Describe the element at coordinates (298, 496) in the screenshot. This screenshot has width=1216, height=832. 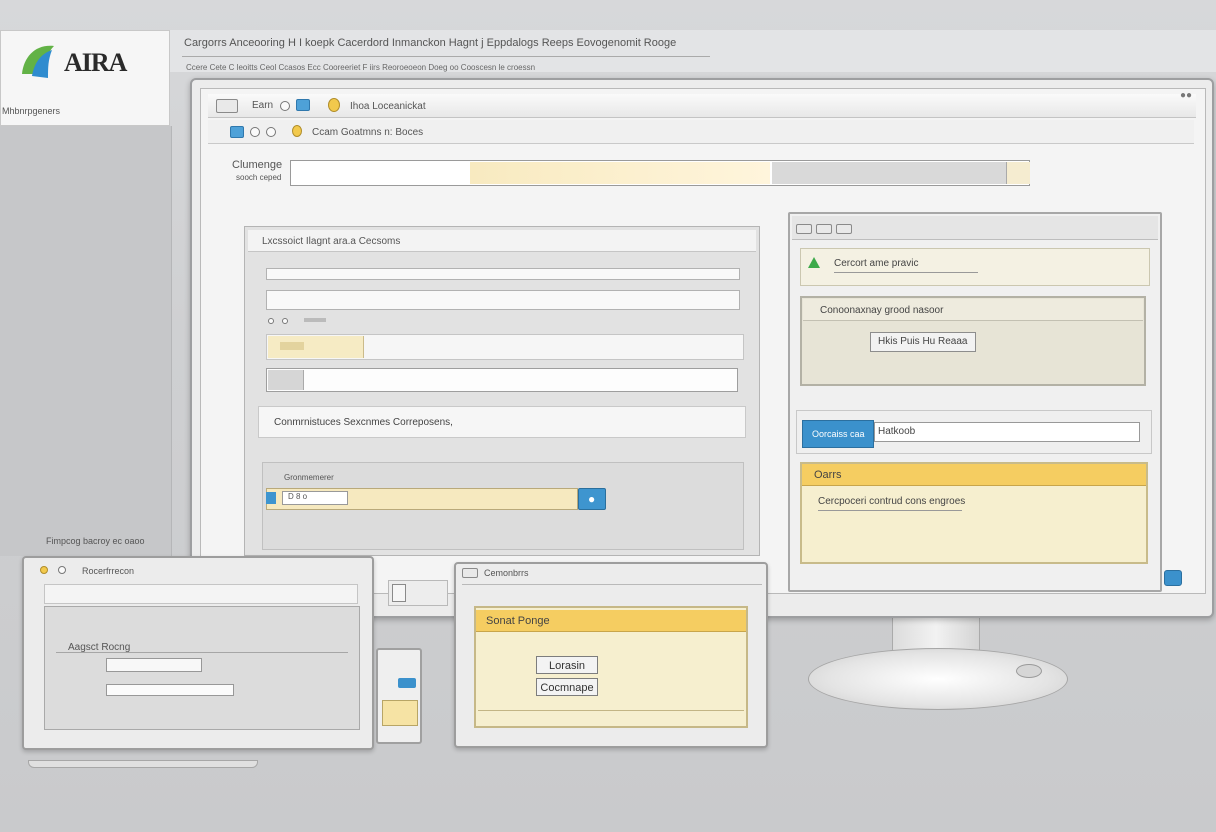
I see `sub-form-small-value: D 8 o` at that location.